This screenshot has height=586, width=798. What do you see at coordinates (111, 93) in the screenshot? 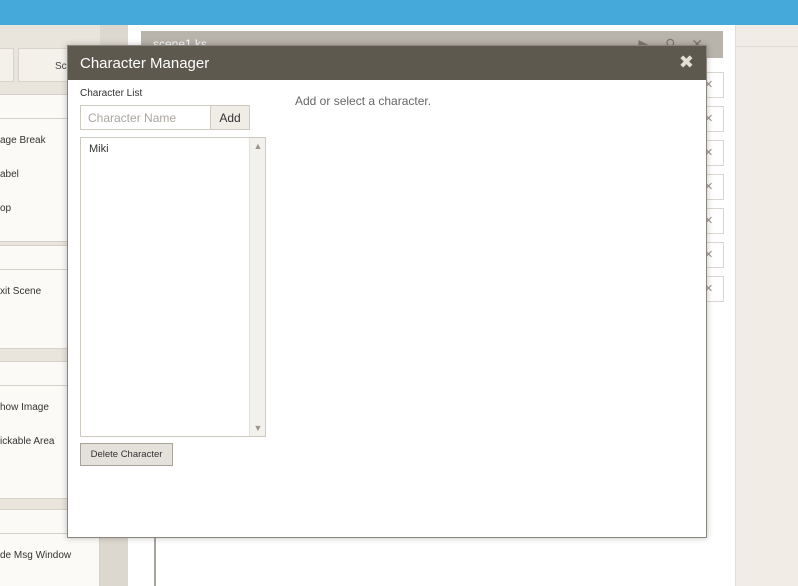
I see `character-list-label: Character List` at bounding box center [111, 93].